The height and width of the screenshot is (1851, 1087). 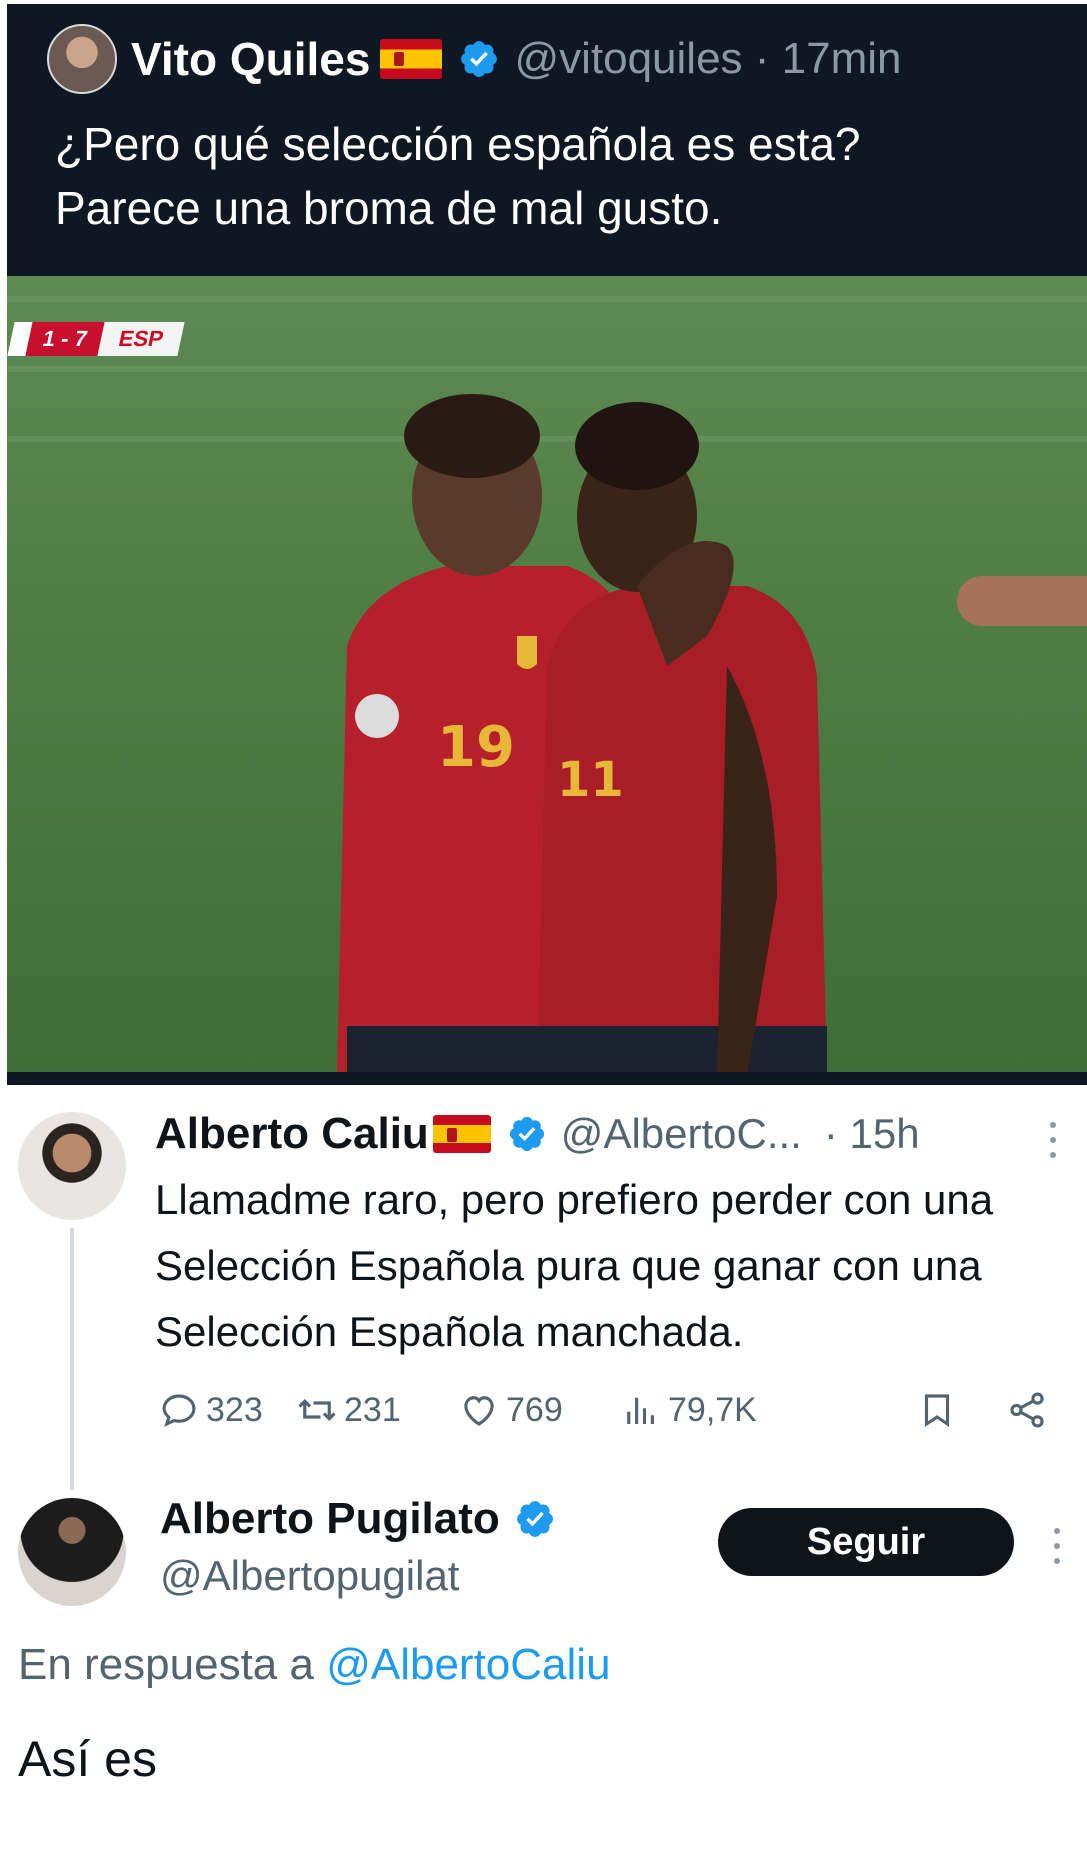 I want to click on follow-button: Seguir, so click(x=866, y=1542).